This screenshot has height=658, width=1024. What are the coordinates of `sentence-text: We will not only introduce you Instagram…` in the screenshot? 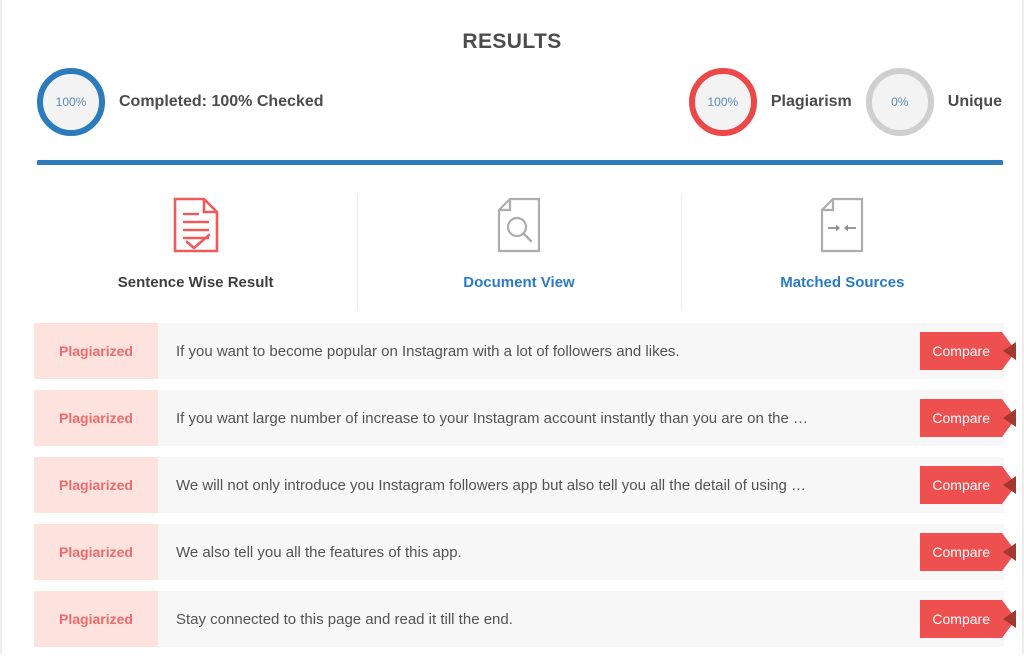 It's located at (581, 485).